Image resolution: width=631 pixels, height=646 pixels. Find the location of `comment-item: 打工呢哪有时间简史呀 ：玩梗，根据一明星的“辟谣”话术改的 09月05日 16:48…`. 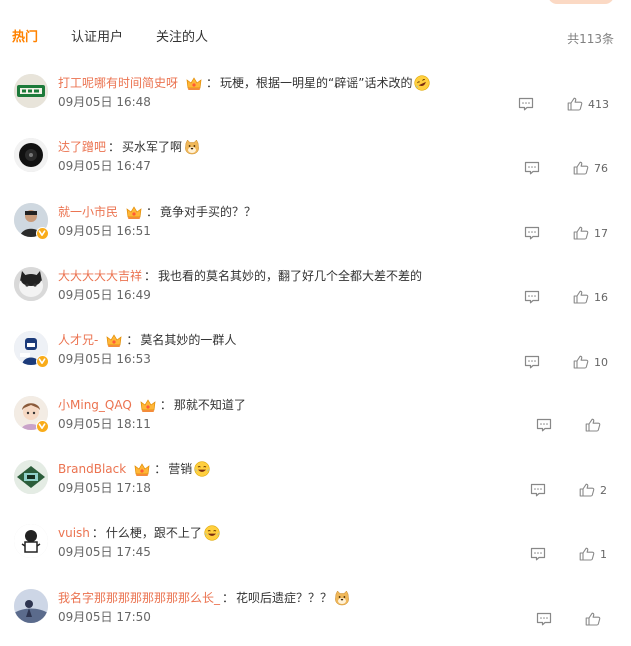

comment-item: 打工呢哪有时间简史呀 ：玩梗，根据一明星的“辟谣”话术改的 09月05日 16:48… is located at coordinates (315, 100).